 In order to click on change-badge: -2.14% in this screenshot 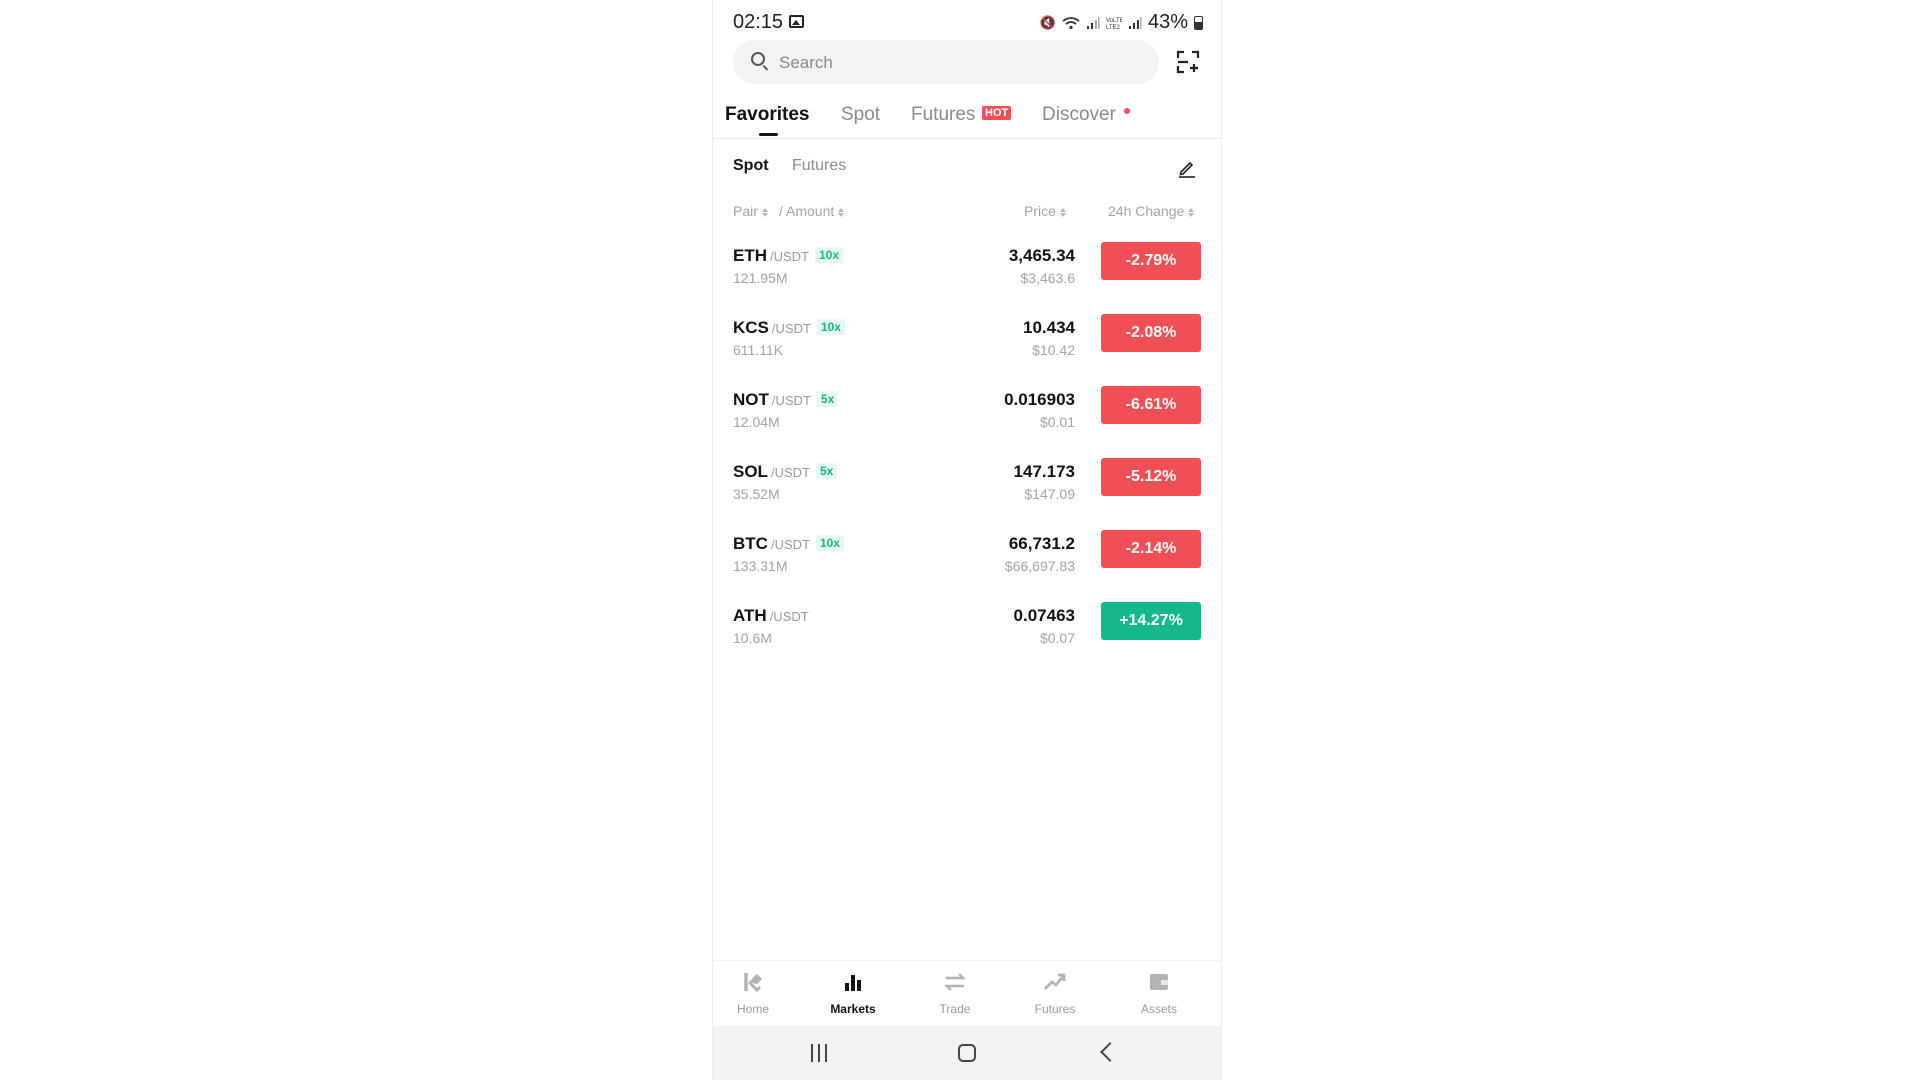, I will do `click(1151, 549)`.